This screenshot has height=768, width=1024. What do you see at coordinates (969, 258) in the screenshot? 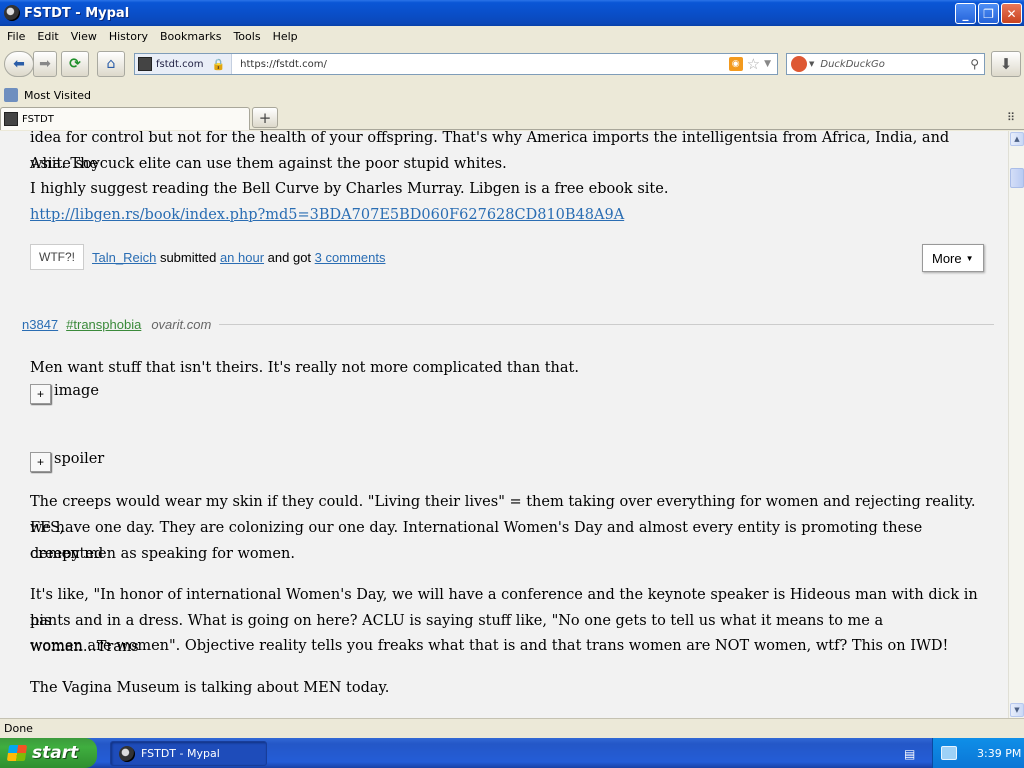
I see `caret-down-icon: ▼` at bounding box center [969, 258].